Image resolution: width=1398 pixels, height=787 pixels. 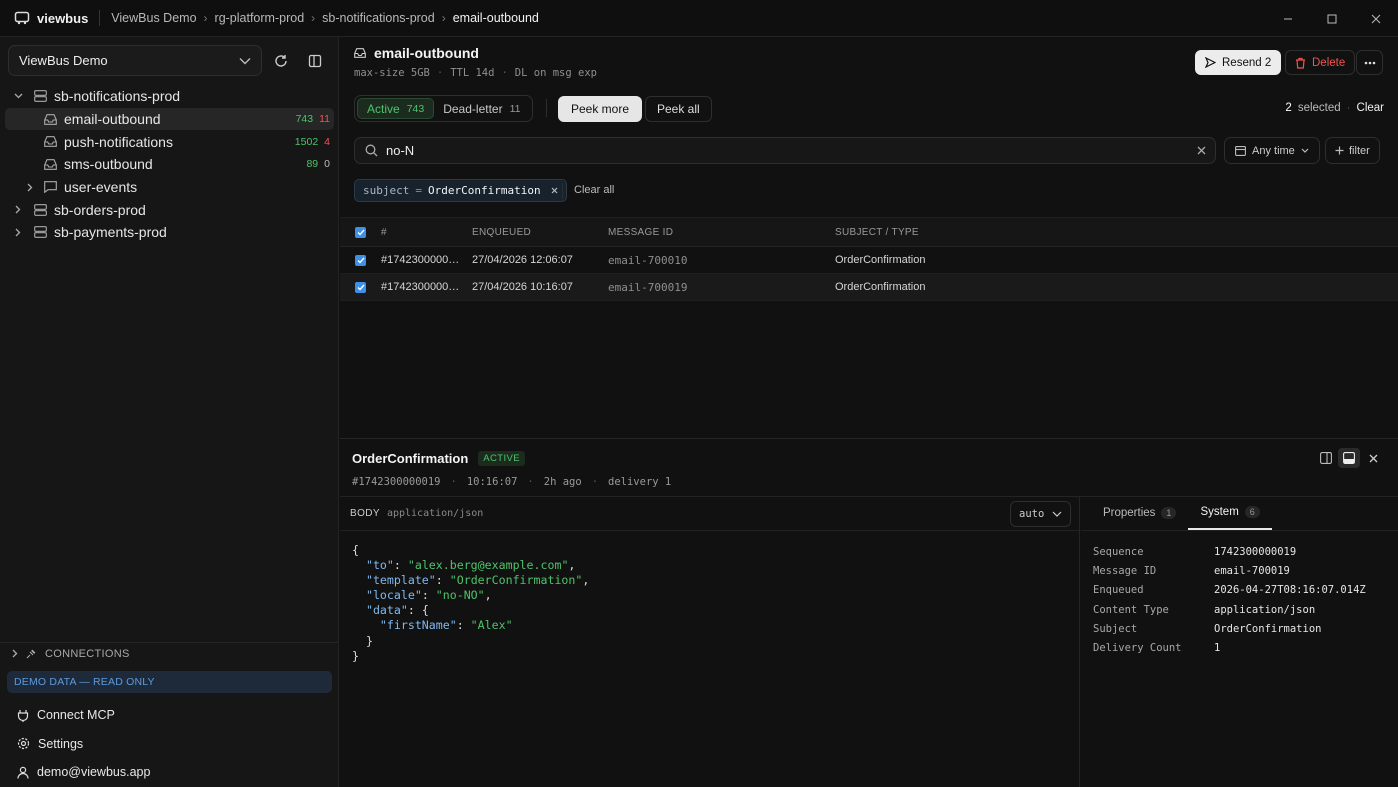 I want to click on tab-dead-letter: Dead-letter 11, so click(x=481, y=108).